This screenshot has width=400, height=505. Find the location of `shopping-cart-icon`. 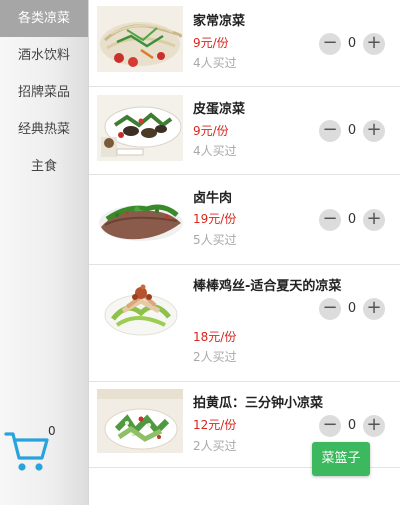

shopping-cart-icon is located at coordinates (27, 449).